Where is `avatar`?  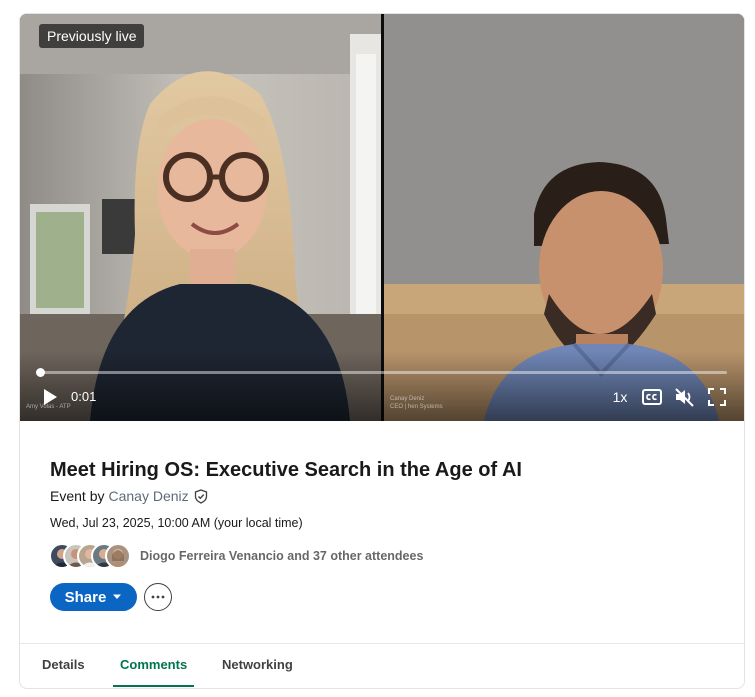 avatar is located at coordinates (118, 556).